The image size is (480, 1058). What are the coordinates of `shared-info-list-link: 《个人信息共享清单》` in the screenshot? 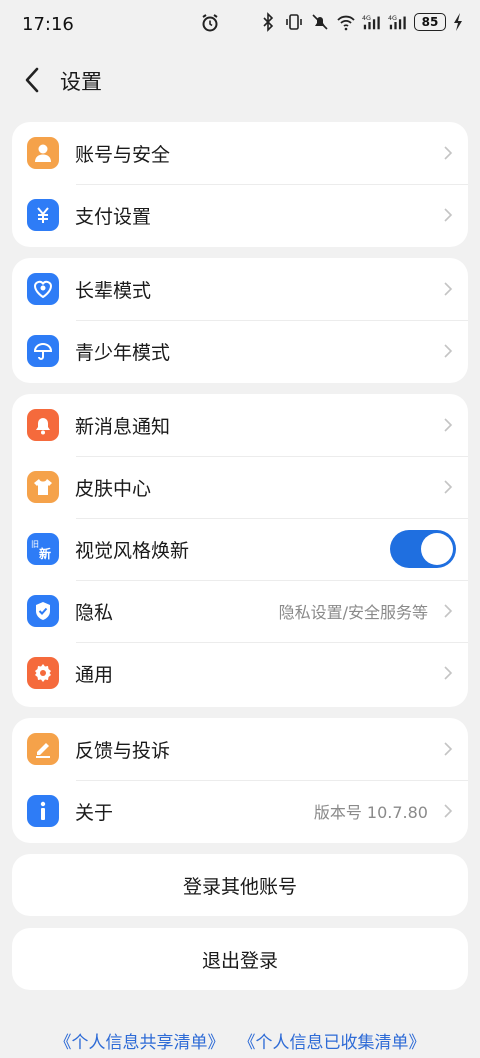 It's located at (140, 1040).